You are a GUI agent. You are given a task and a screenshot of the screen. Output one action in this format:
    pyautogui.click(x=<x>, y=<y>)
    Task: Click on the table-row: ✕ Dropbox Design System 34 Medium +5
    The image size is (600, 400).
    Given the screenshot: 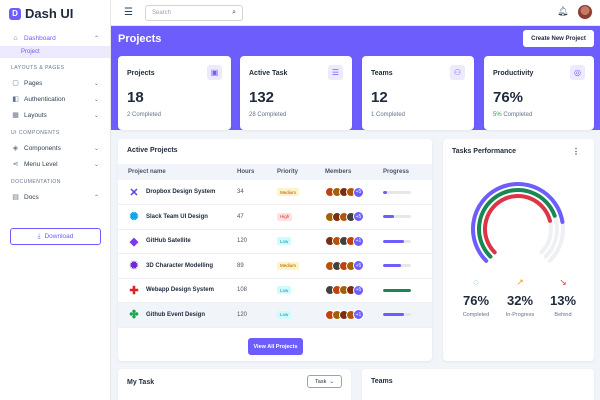 What is the action you would take?
    pyautogui.click(x=275, y=192)
    